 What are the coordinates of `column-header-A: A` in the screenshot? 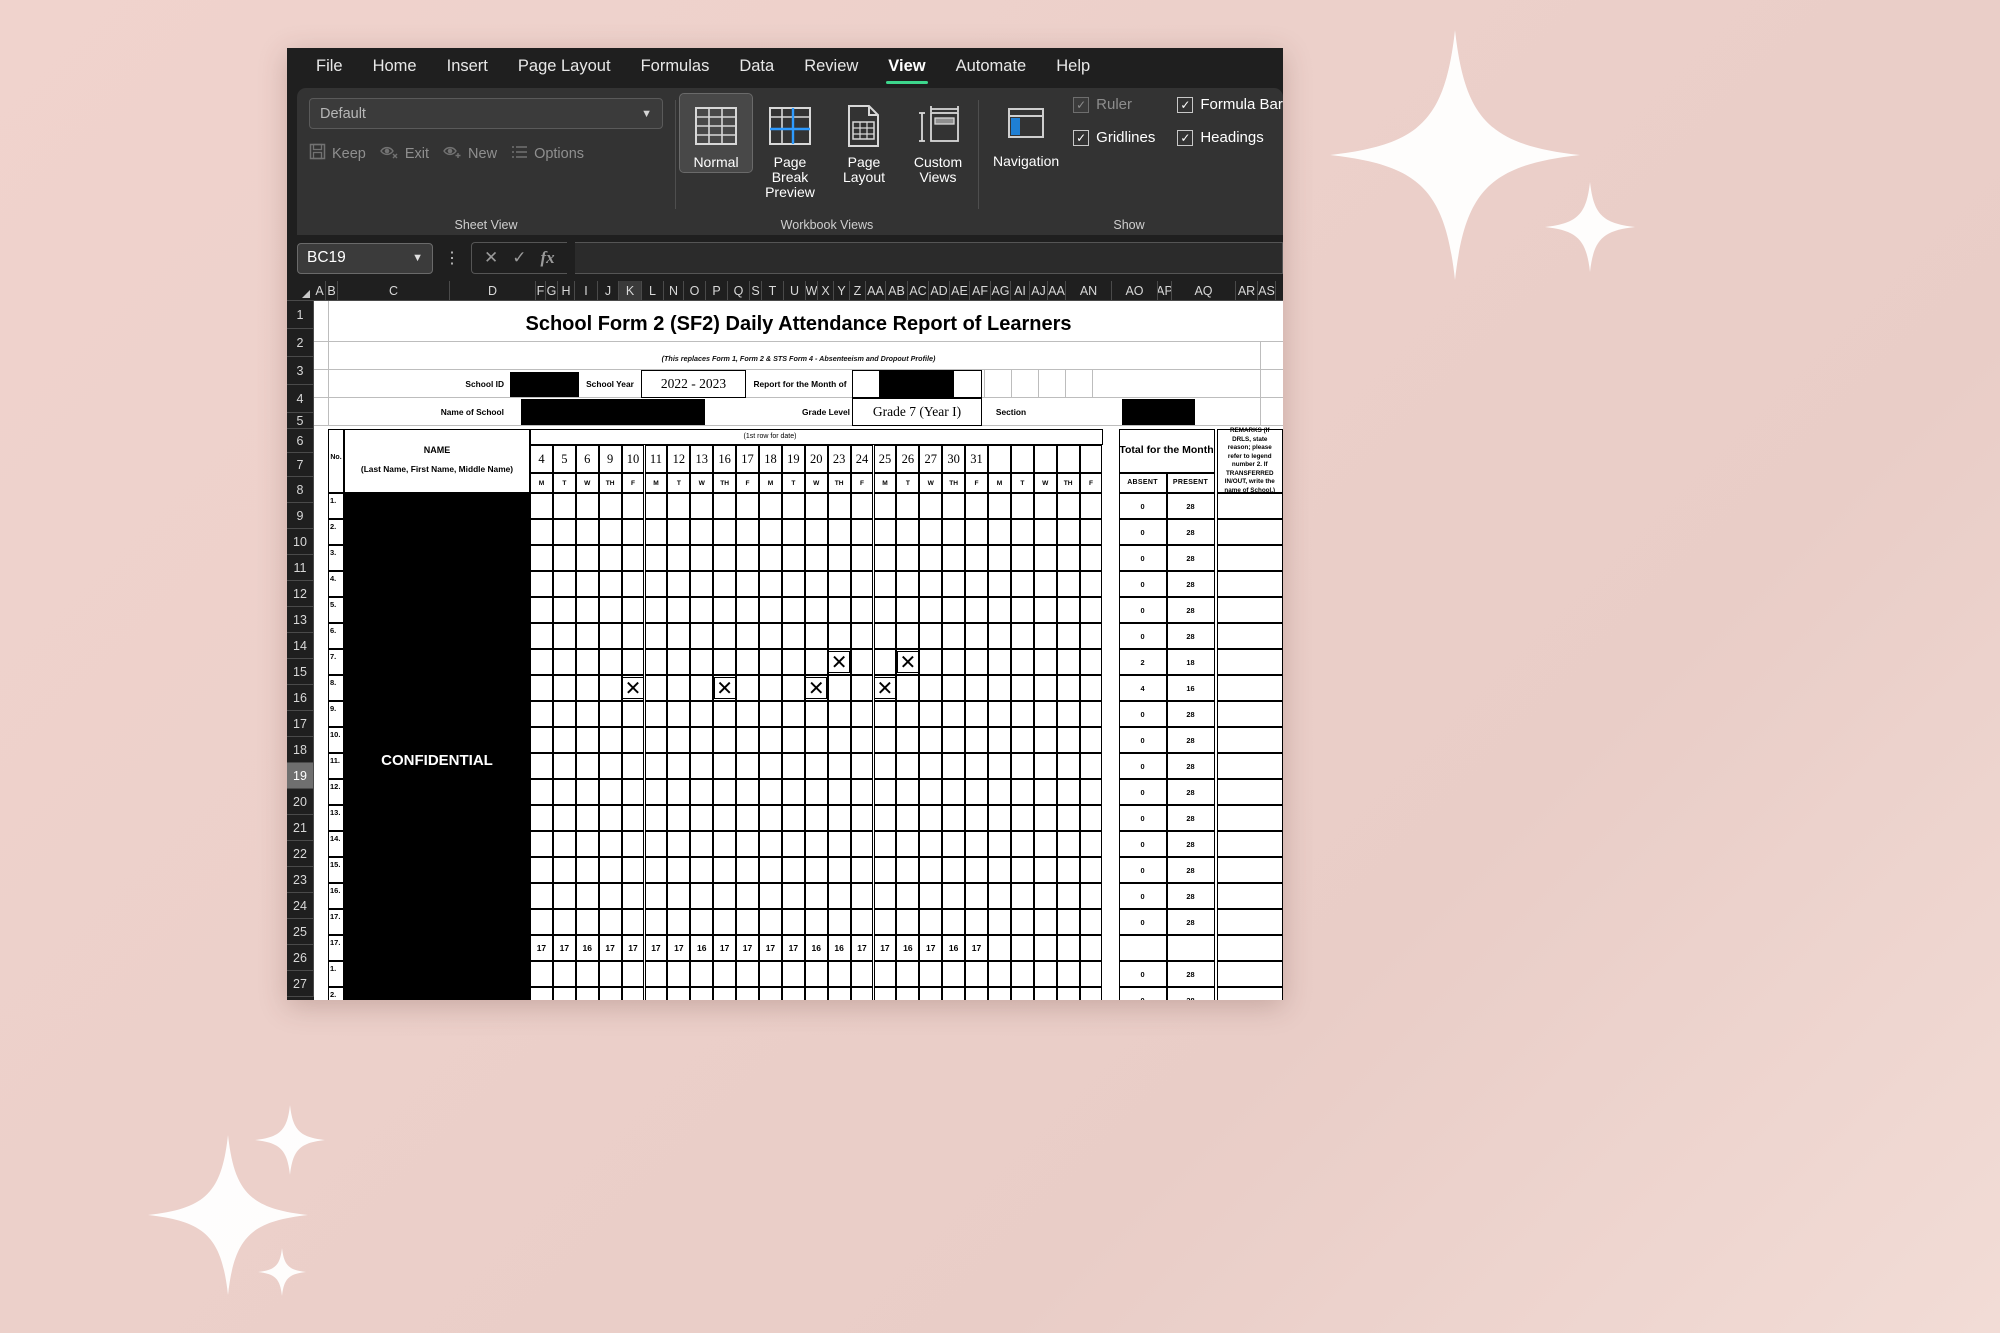 It's located at (320, 290).